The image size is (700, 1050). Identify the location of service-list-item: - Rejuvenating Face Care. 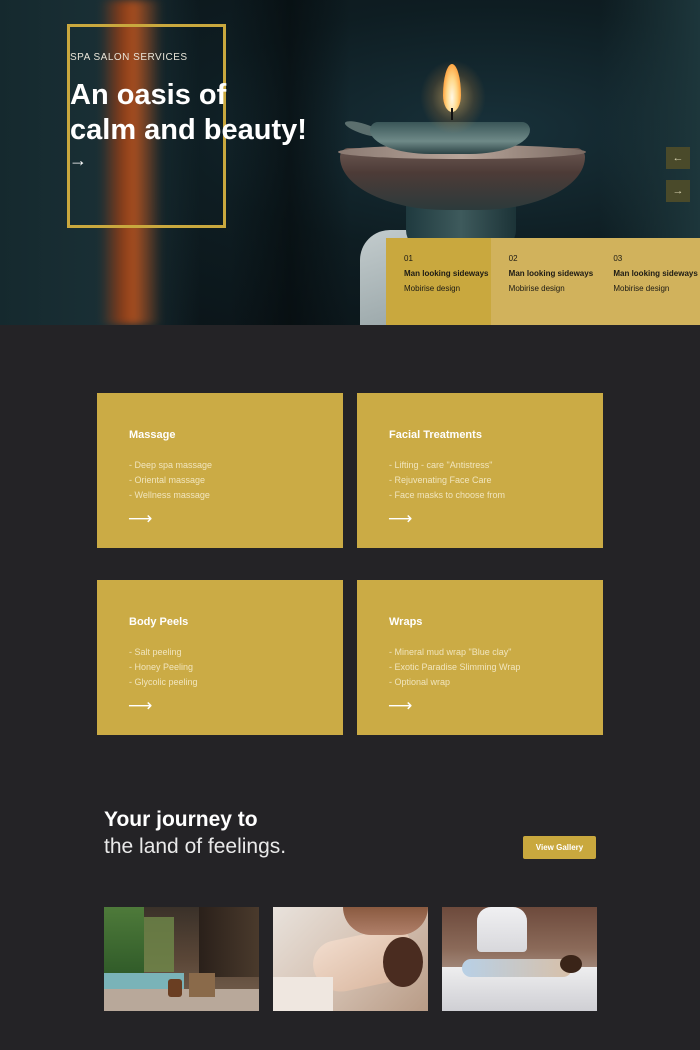
(440, 480).